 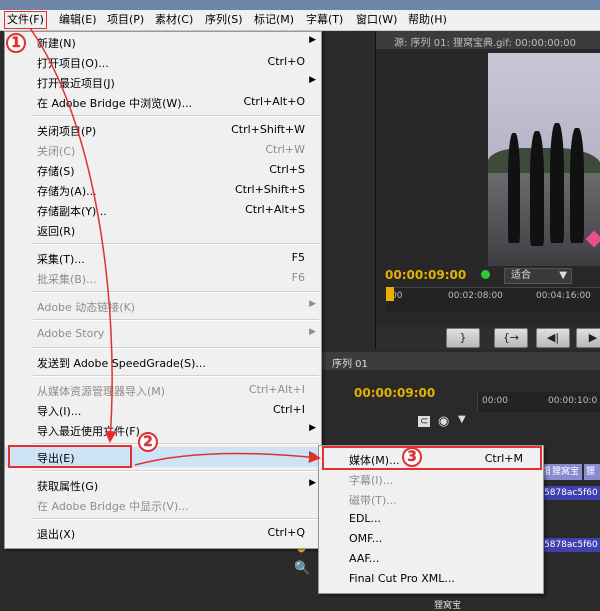 What do you see at coordinates (495, 401) in the screenshot?
I see `ruler-tick: 00:00` at bounding box center [495, 401].